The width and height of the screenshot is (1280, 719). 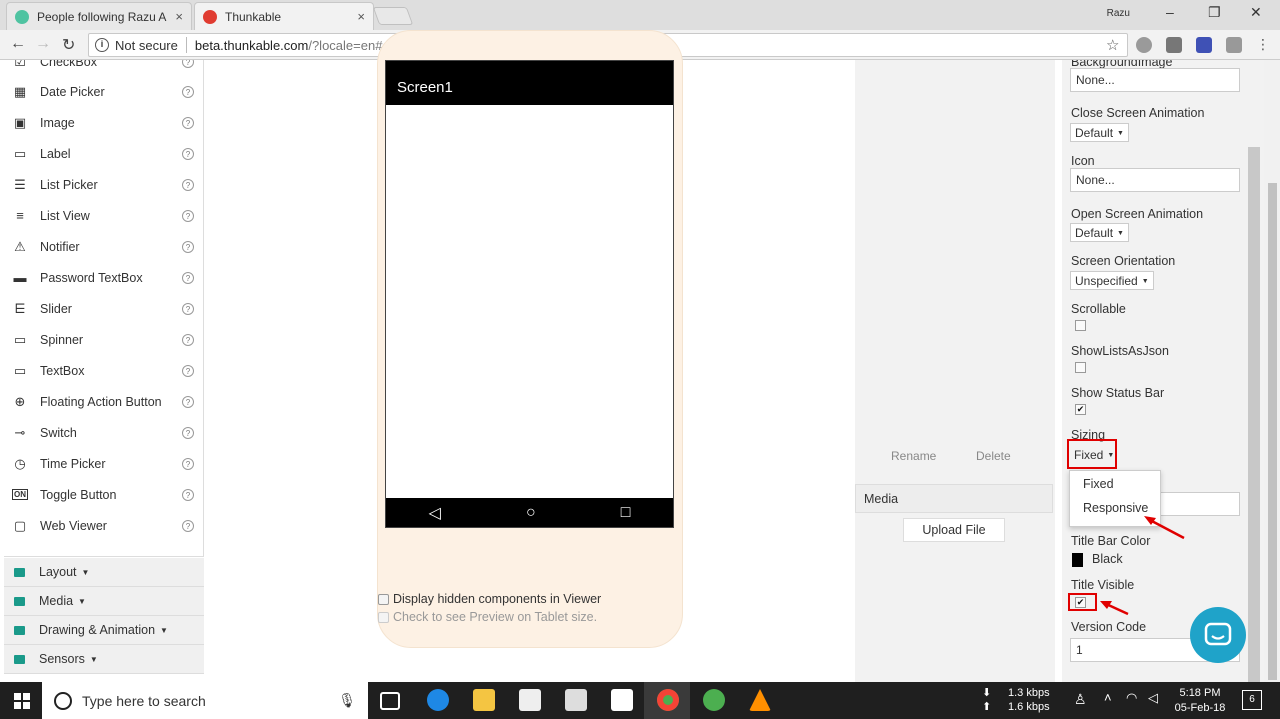 I want to click on file-explorer-icon, so click(x=484, y=700).